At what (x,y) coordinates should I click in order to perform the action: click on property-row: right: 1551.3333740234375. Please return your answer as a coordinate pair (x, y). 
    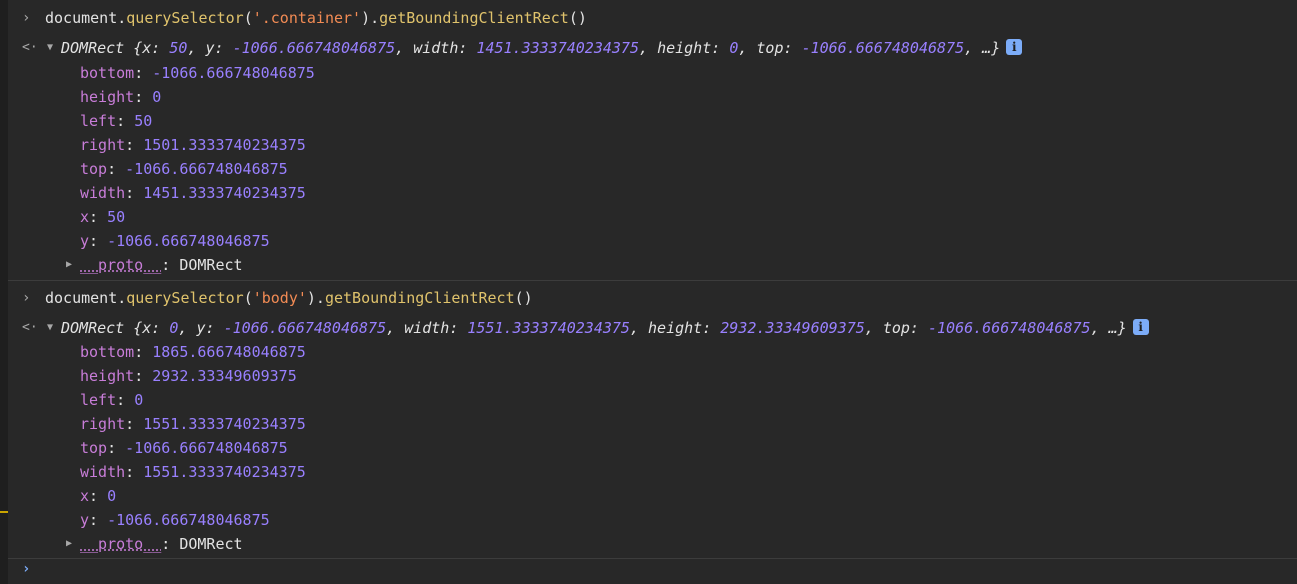
    Looking at the image, I should click on (193, 424).